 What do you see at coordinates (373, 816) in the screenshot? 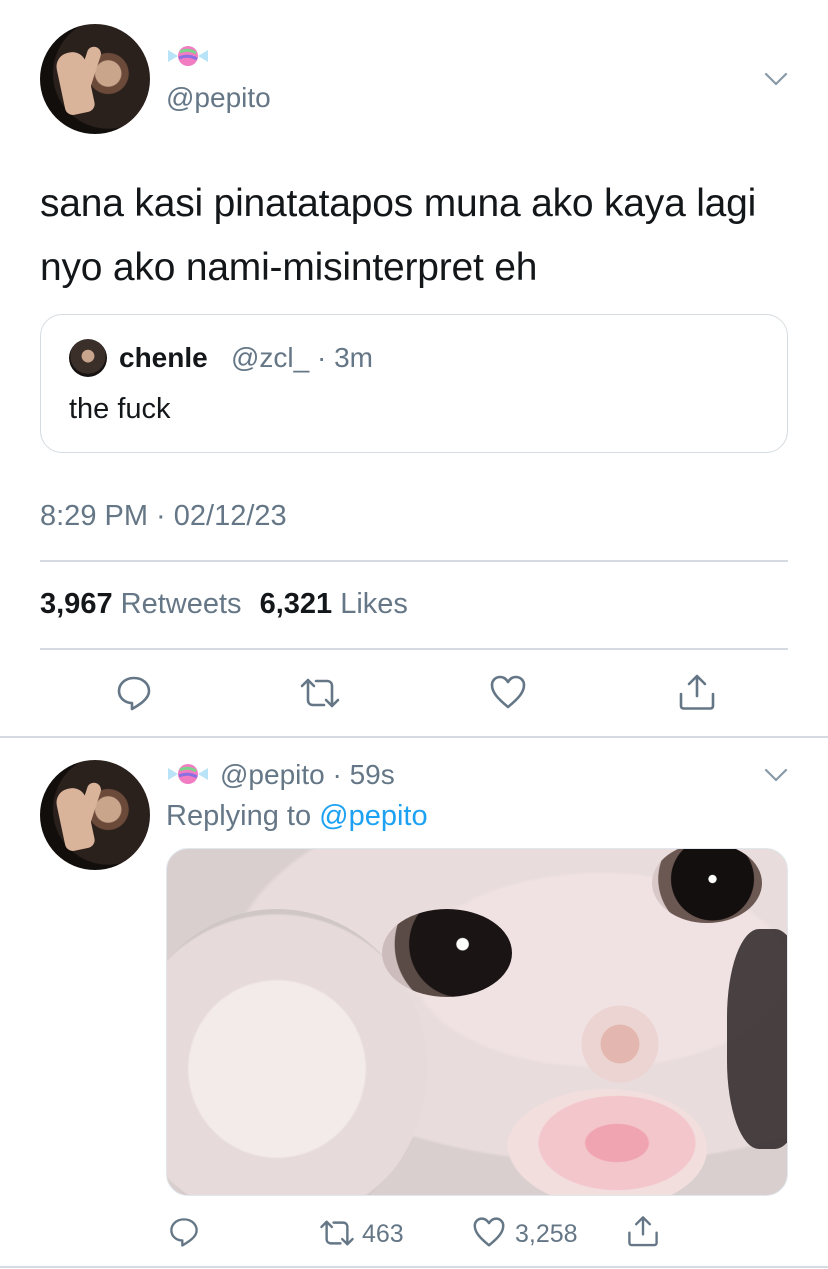
I see `replying-target-link: @pepito` at bounding box center [373, 816].